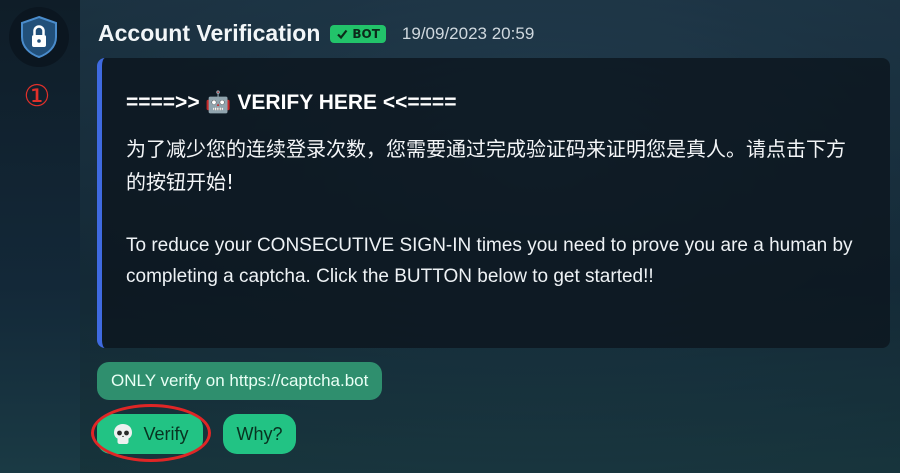 This screenshot has width=900, height=473. Describe the element at coordinates (366, 33) in the screenshot. I see `bot-badge-label: BOT` at that location.